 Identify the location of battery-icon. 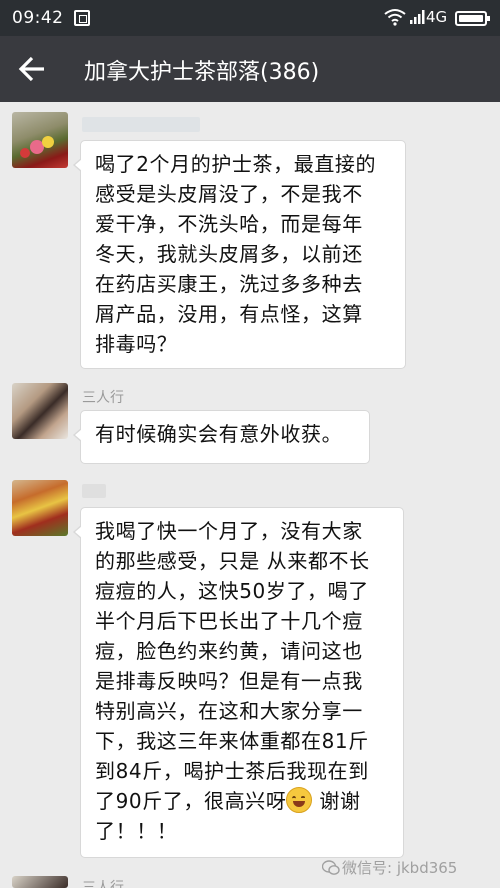
(472, 18).